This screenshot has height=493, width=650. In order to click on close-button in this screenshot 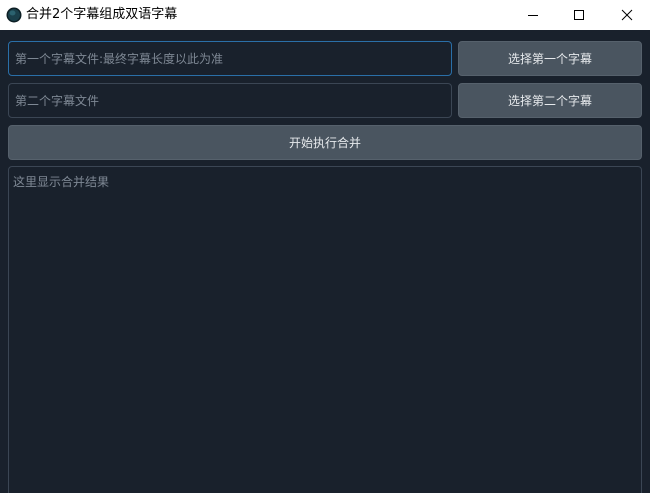, I will do `click(627, 15)`.